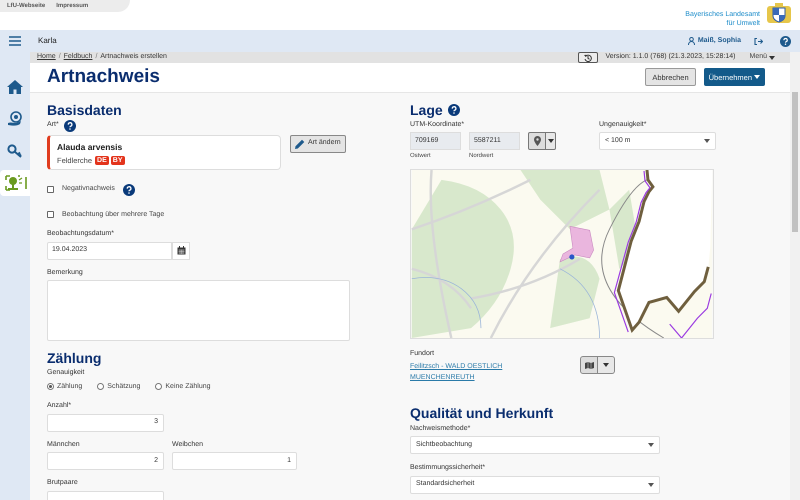 This screenshot has height=500, width=800. What do you see at coordinates (15, 41) in the screenshot?
I see `menu-icon` at bounding box center [15, 41].